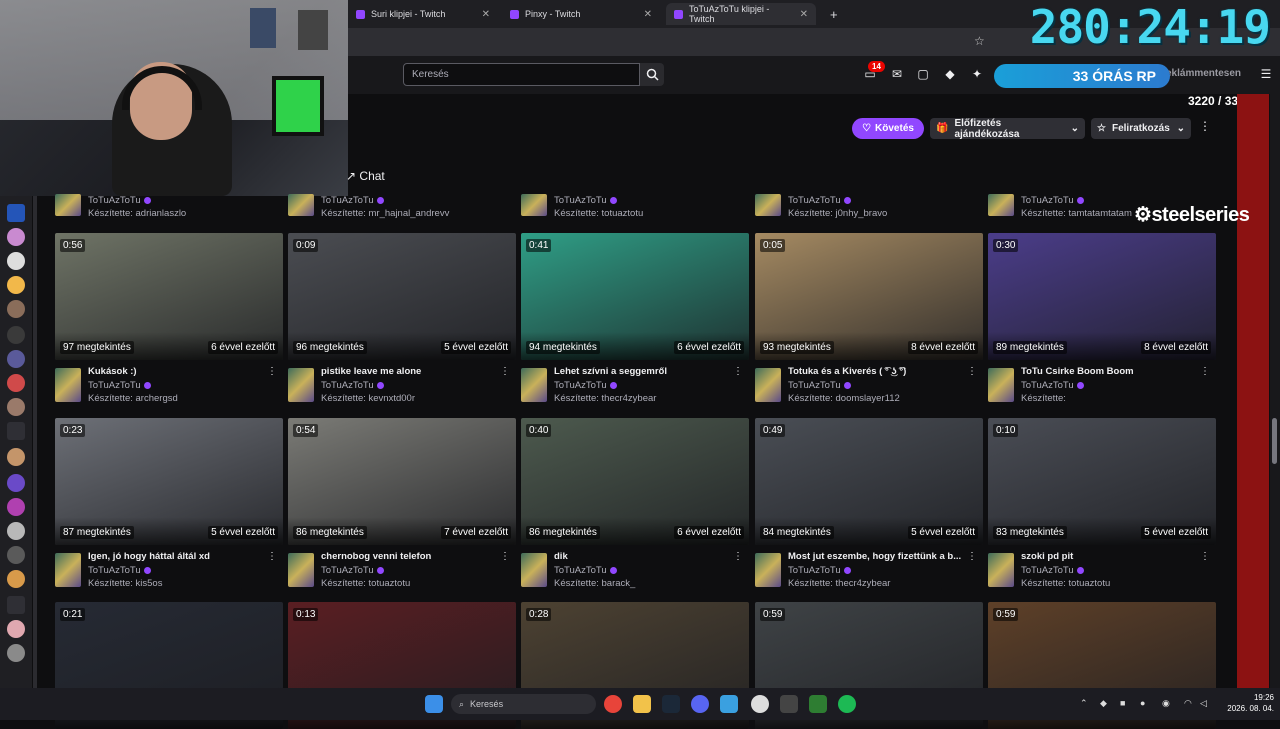 This screenshot has width=1280, height=729. Describe the element at coordinates (581, 14) in the screenshot. I see `browser-tab: Pinxy - Twitch ✕` at that location.